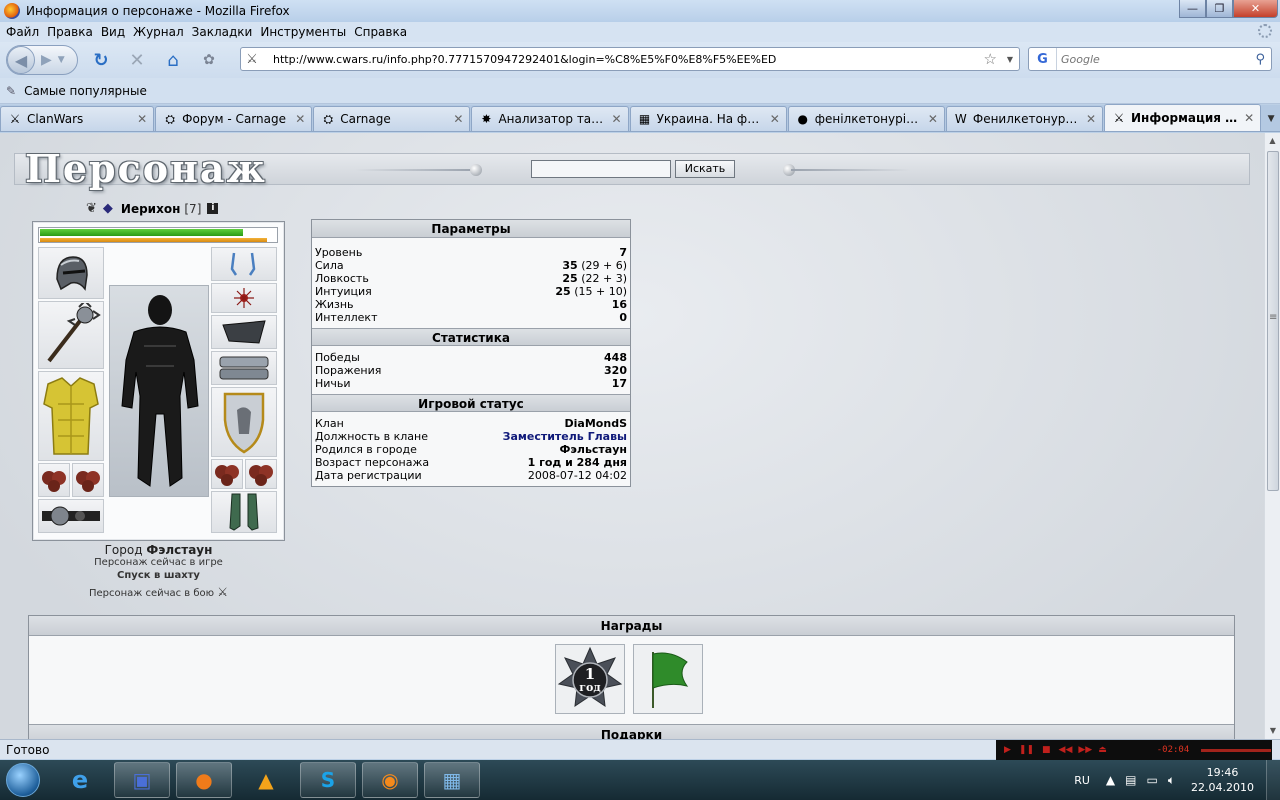 This screenshot has height=800, width=1280. Describe the element at coordinates (392, 118) in the screenshot. I see `tab-2: ⛭ Carnage ✕` at that location.